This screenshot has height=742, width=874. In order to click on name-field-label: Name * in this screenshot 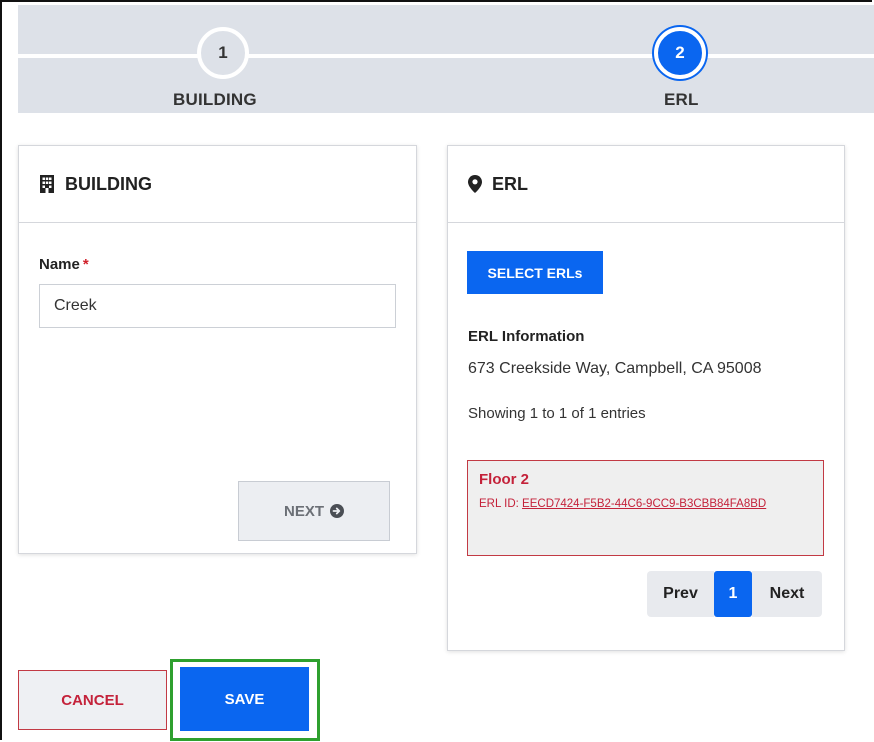, I will do `click(64, 264)`.